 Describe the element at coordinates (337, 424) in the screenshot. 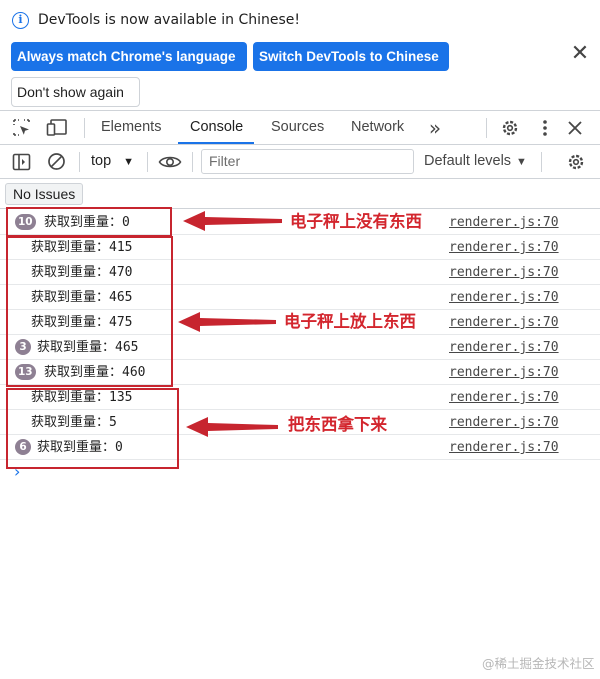

I see `annotation-label-removed: 把东西拿下来` at that location.